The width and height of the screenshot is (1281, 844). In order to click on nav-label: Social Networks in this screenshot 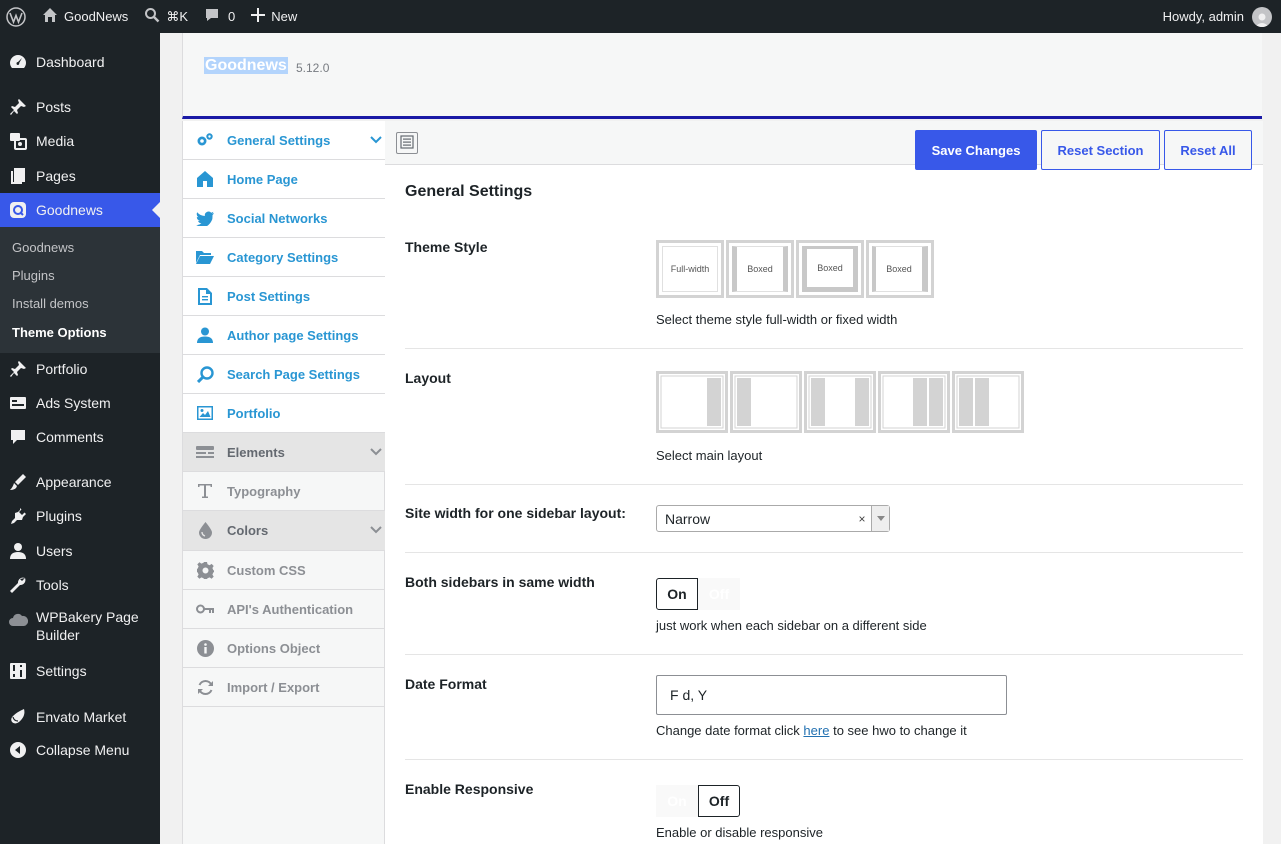, I will do `click(277, 218)`.